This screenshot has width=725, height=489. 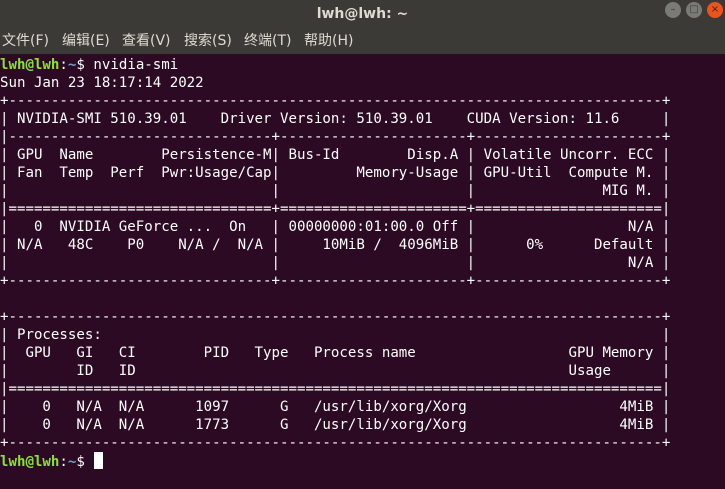 I want to click on maximize-icon: □, so click(x=694, y=10).